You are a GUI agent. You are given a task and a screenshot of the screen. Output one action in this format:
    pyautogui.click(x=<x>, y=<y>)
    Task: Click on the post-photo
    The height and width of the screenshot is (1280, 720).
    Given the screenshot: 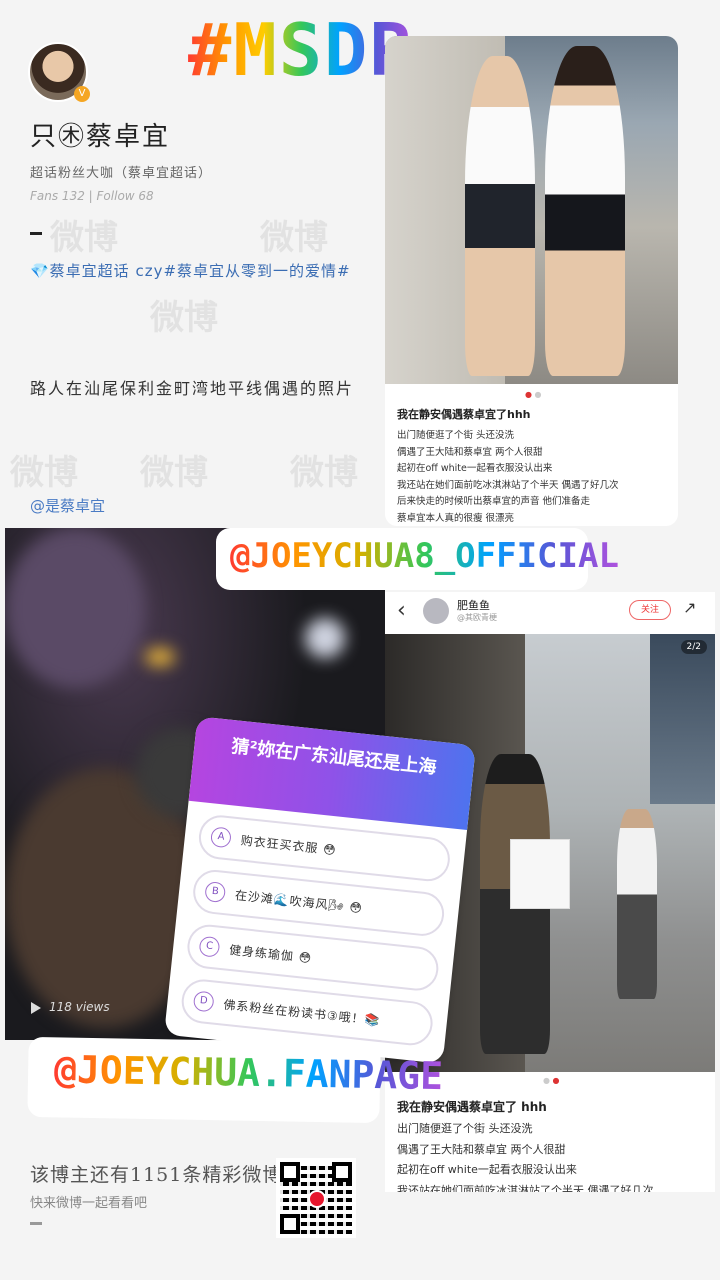 What is the action you would take?
    pyautogui.click(x=531, y=210)
    